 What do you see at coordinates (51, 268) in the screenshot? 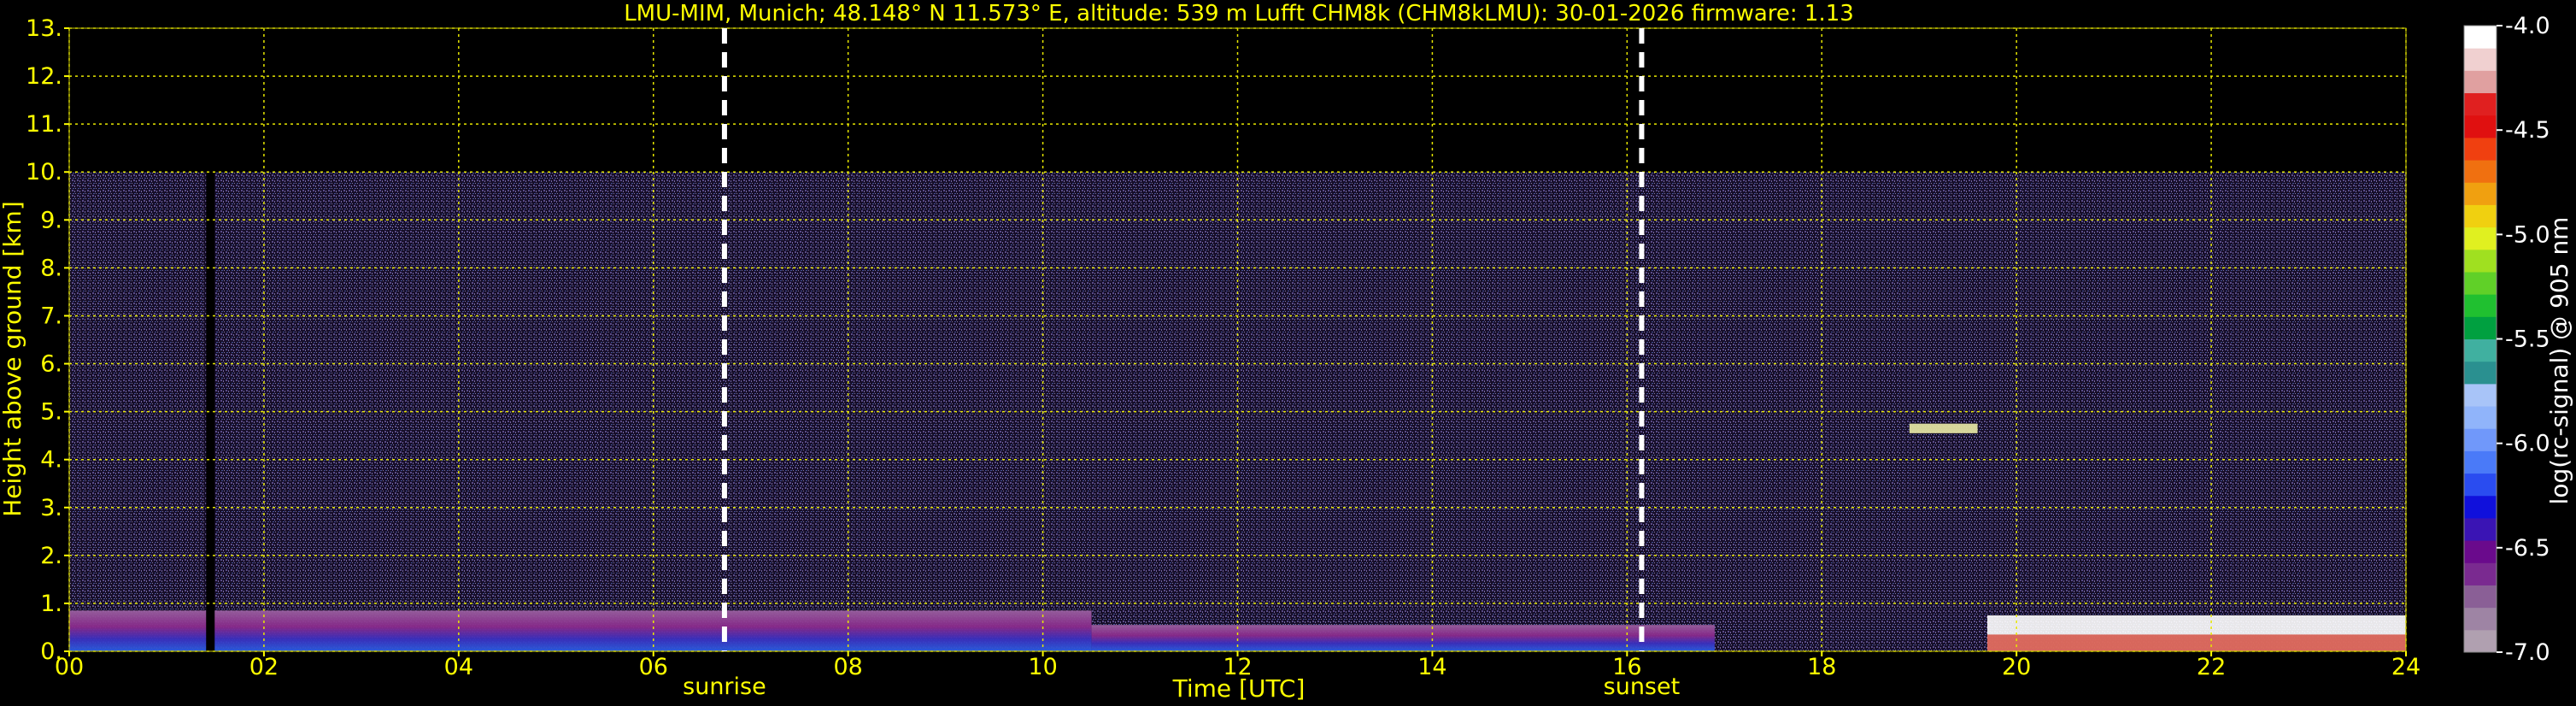
I see `y-tick-label: 8.` at bounding box center [51, 268].